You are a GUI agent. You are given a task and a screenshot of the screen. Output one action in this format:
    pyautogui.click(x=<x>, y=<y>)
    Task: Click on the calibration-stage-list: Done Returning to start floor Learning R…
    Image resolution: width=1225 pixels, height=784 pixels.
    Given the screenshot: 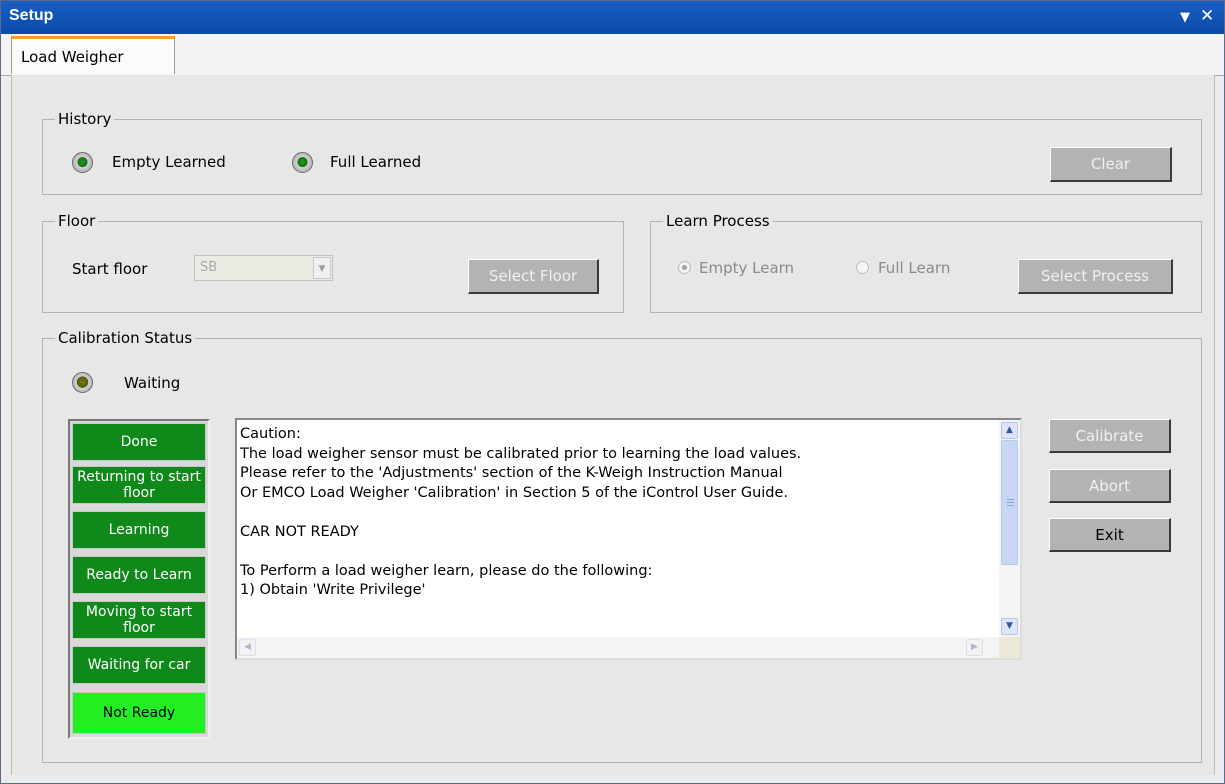 What is the action you would take?
    pyautogui.click(x=139, y=579)
    